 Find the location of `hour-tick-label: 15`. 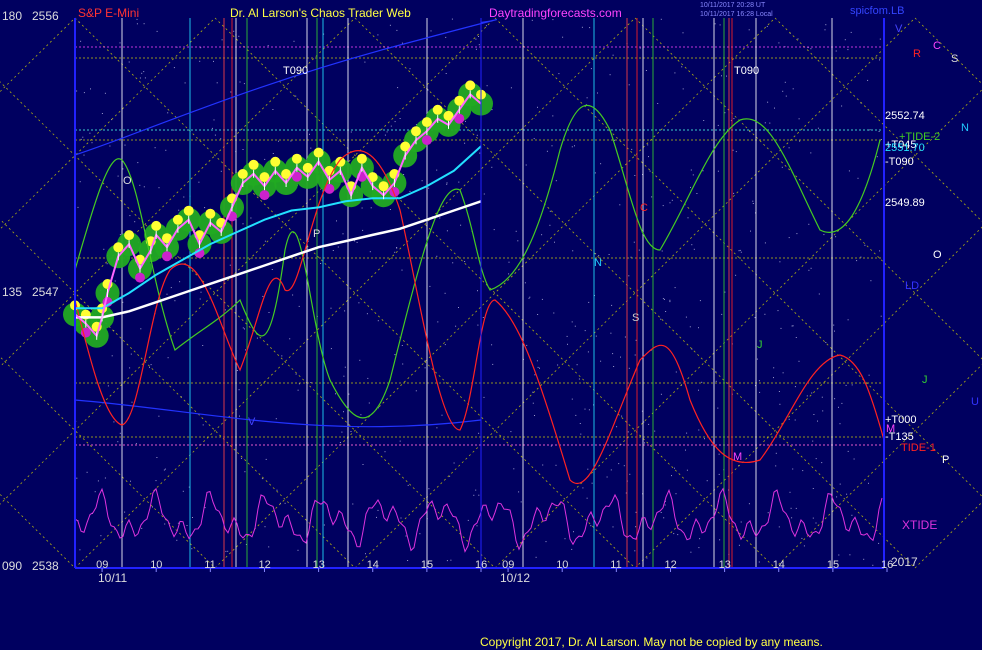

hour-tick-label: 15 is located at coordinates (427, 565).